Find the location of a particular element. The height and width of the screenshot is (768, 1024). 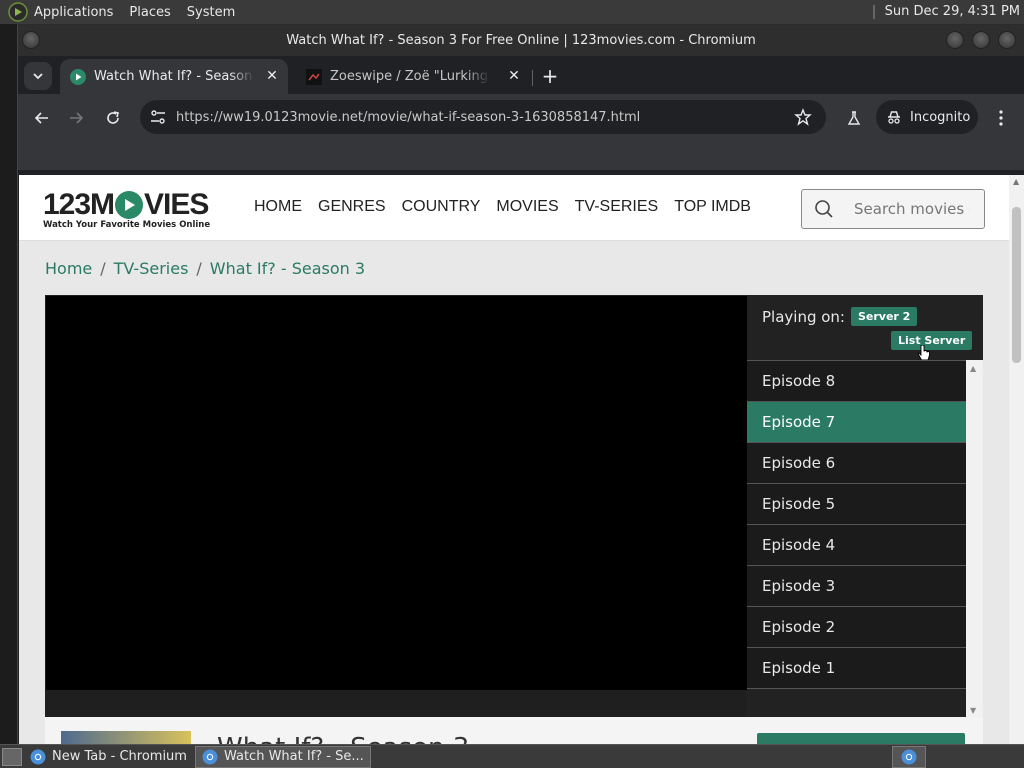

breadcrumb: Home / TV-Series / What If? - Season 3 is located at coordinates (205, 268).